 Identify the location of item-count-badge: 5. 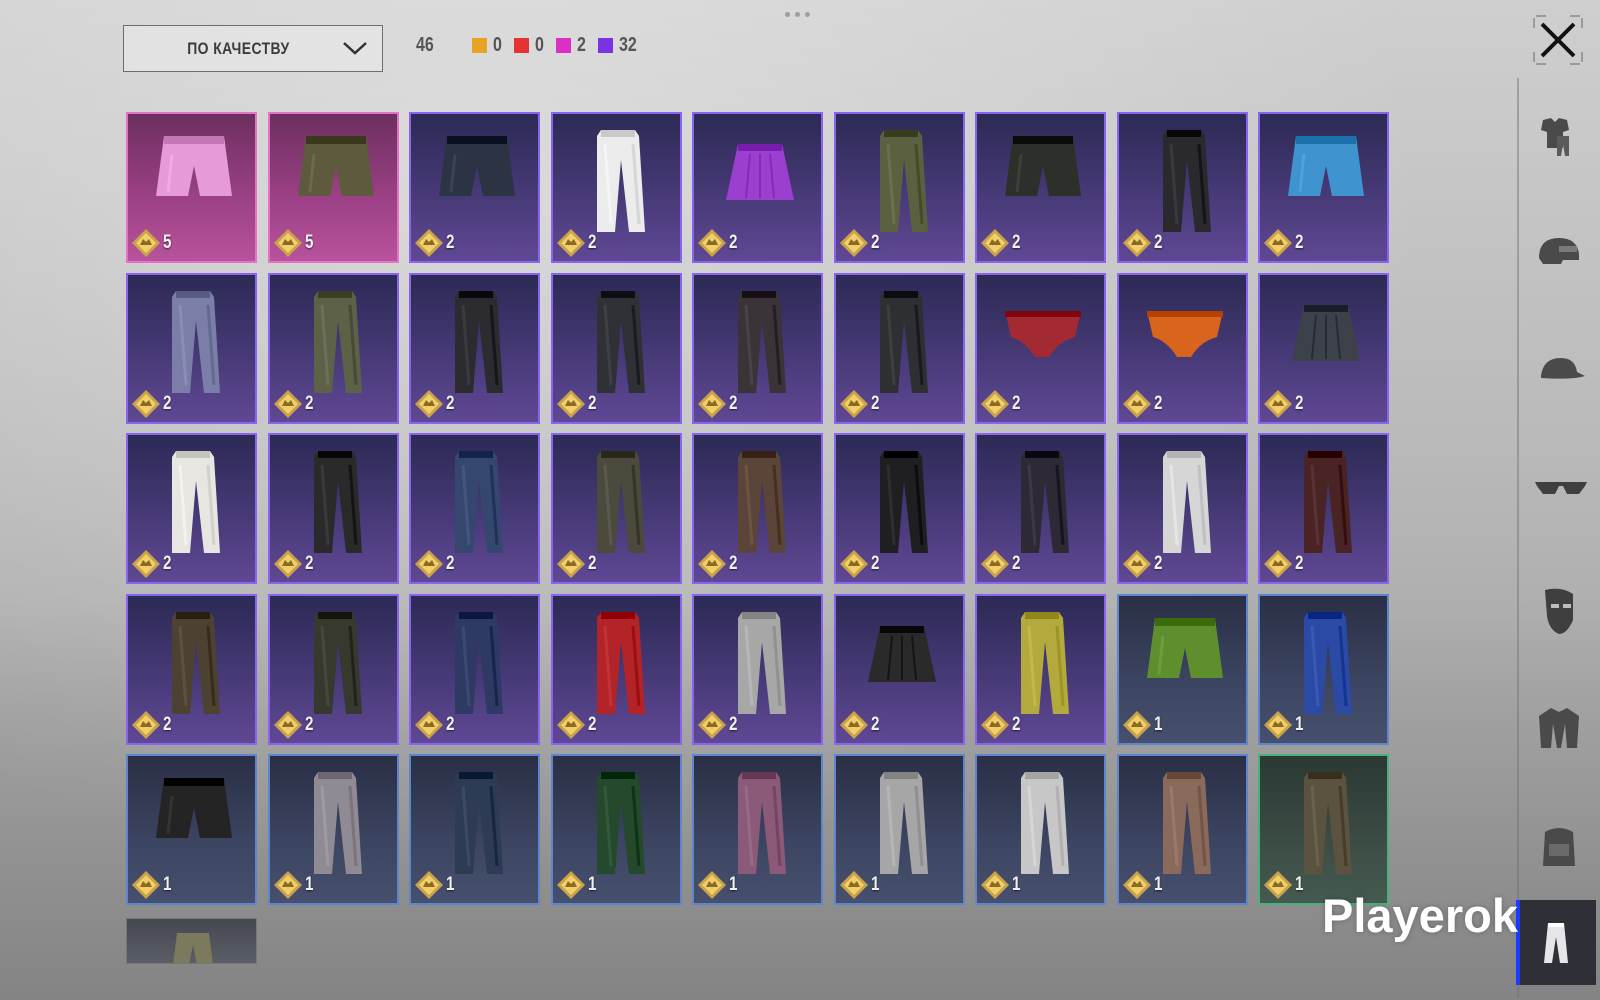
(294, 243).